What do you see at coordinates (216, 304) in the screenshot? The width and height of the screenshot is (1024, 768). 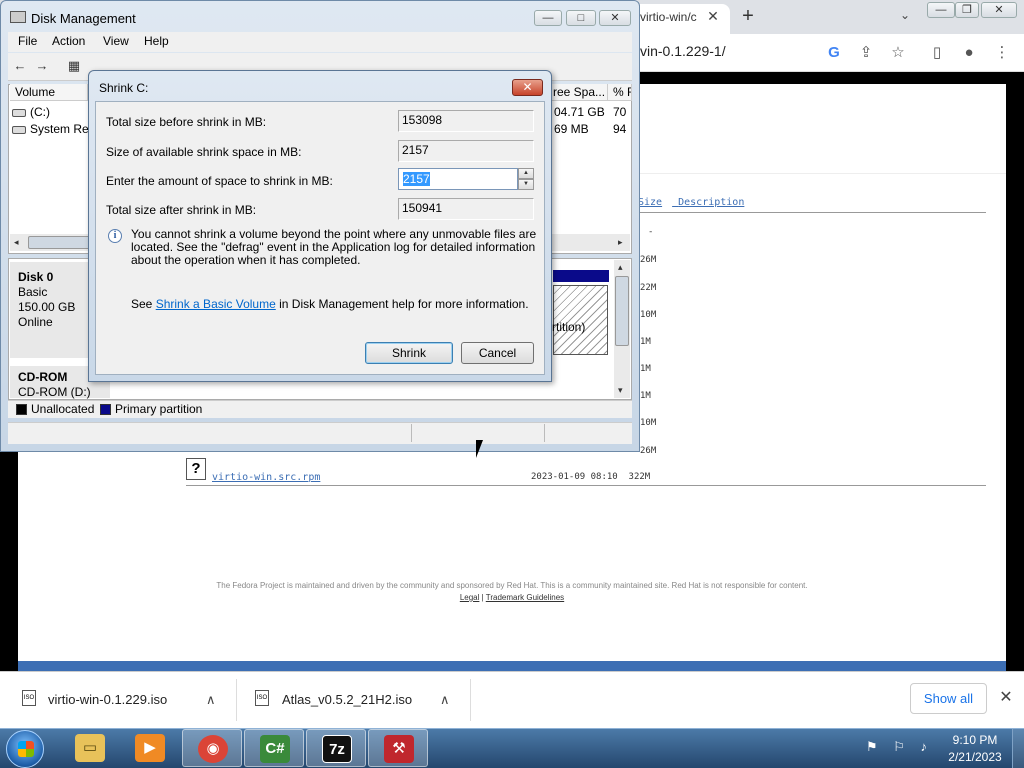 I see `help-link-shrink-basic-volume: Shrink a Basic Volume` at bounding box center [216, 304].